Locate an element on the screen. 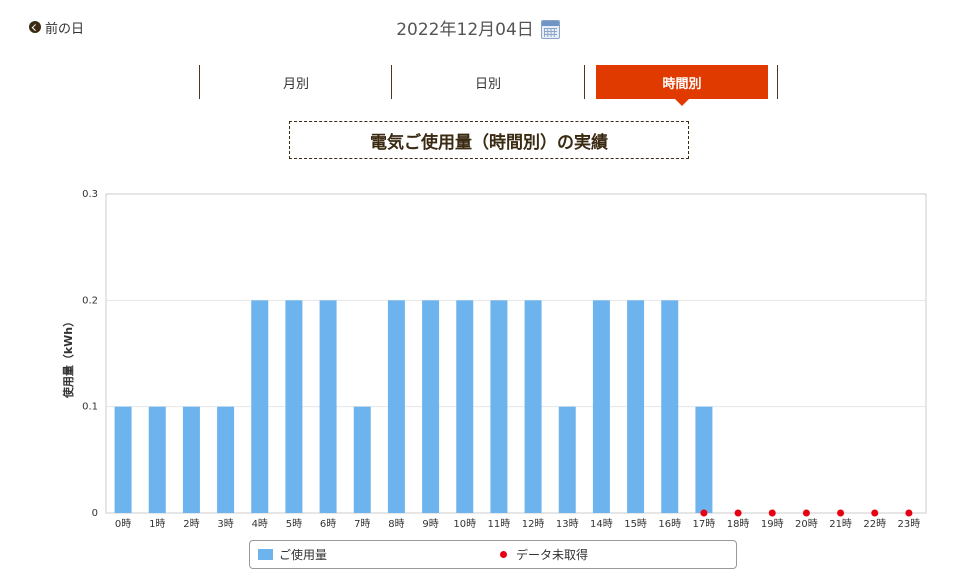 Image resolution: width=956 pixels, height=584 pixels. tab-hourly-label: 時間別 is located at coordinates (682, 85).